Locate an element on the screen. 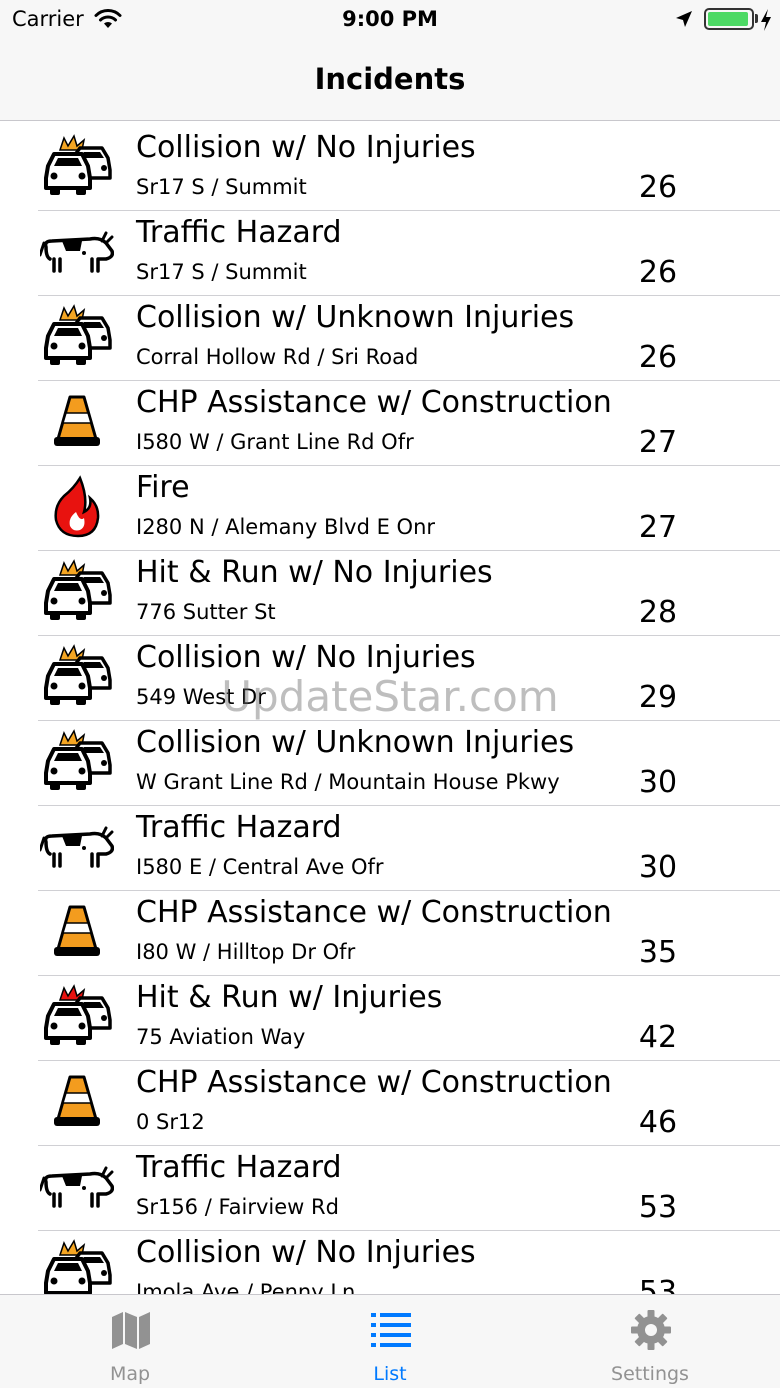  list-icon is located at coordinates (391, 1330).